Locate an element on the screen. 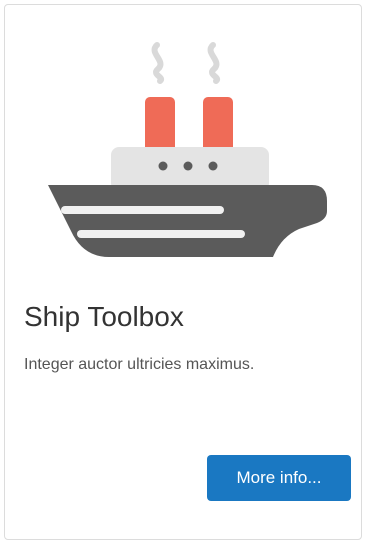 This screenshot has width=365, height=544. card-title: Ship Toolbox is located at coordinates (104, 316).